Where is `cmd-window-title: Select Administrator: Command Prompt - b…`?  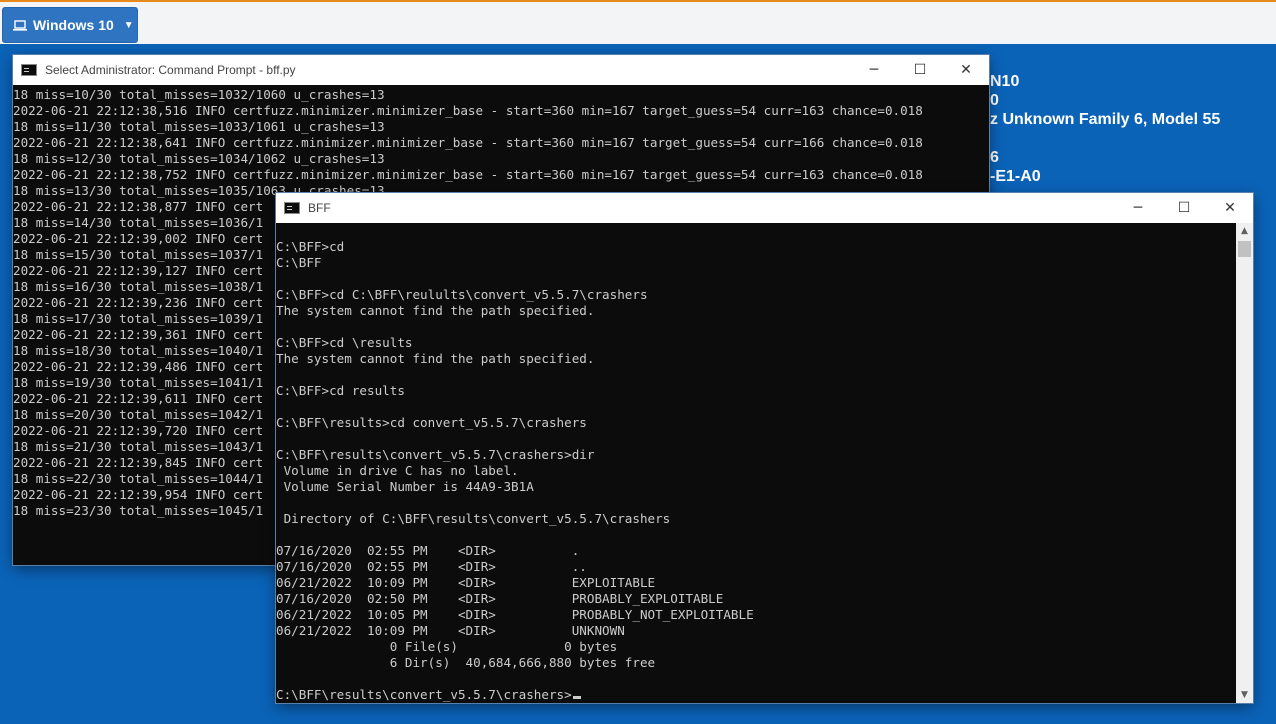 cmd-window-title: Select Administrator: Command Prompt - b… is located at coordinates (170, 70).